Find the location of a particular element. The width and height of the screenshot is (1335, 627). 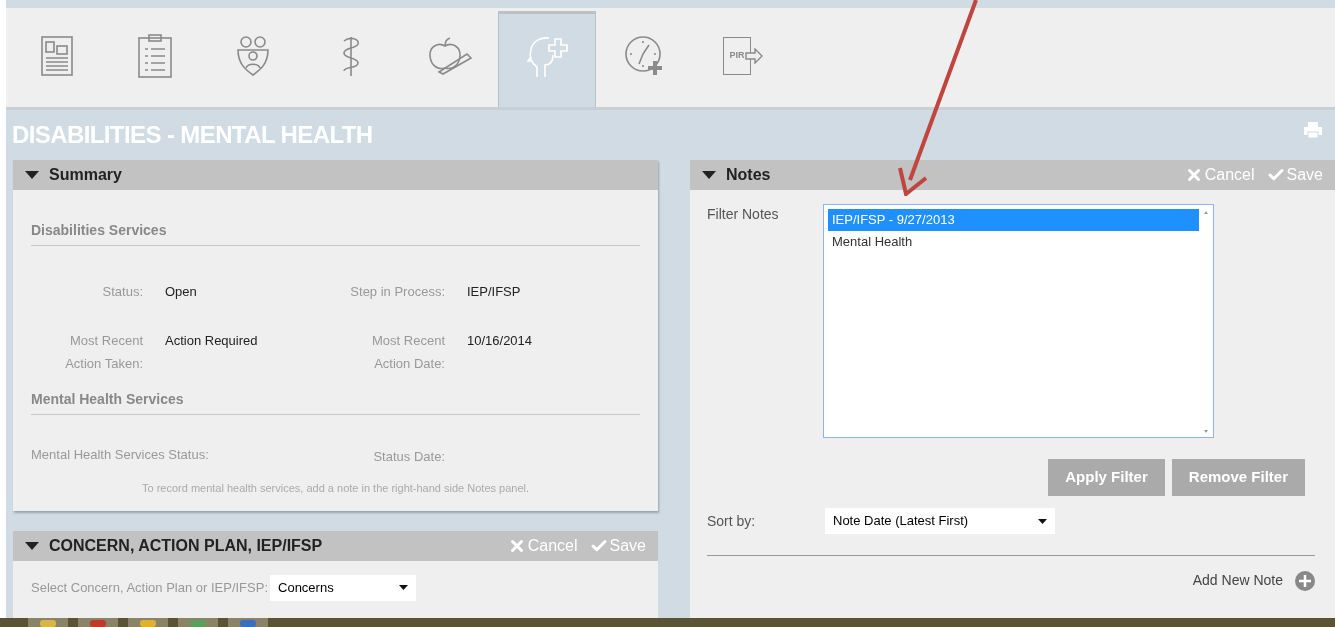

add-note-button: Add New Note is located at coordinates (1253, 580).